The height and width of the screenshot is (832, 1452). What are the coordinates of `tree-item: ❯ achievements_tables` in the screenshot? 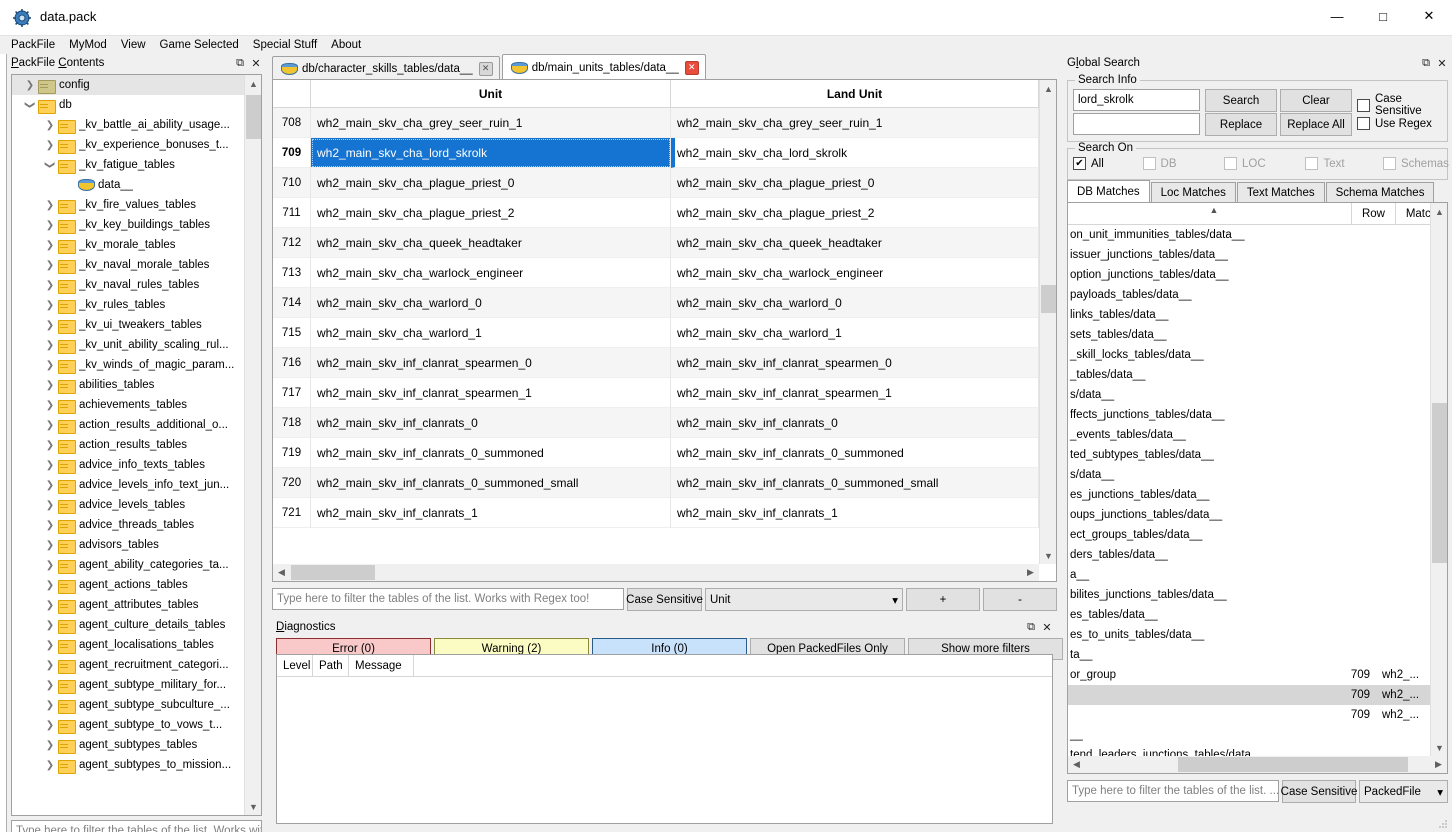 It's located at (128, 405).